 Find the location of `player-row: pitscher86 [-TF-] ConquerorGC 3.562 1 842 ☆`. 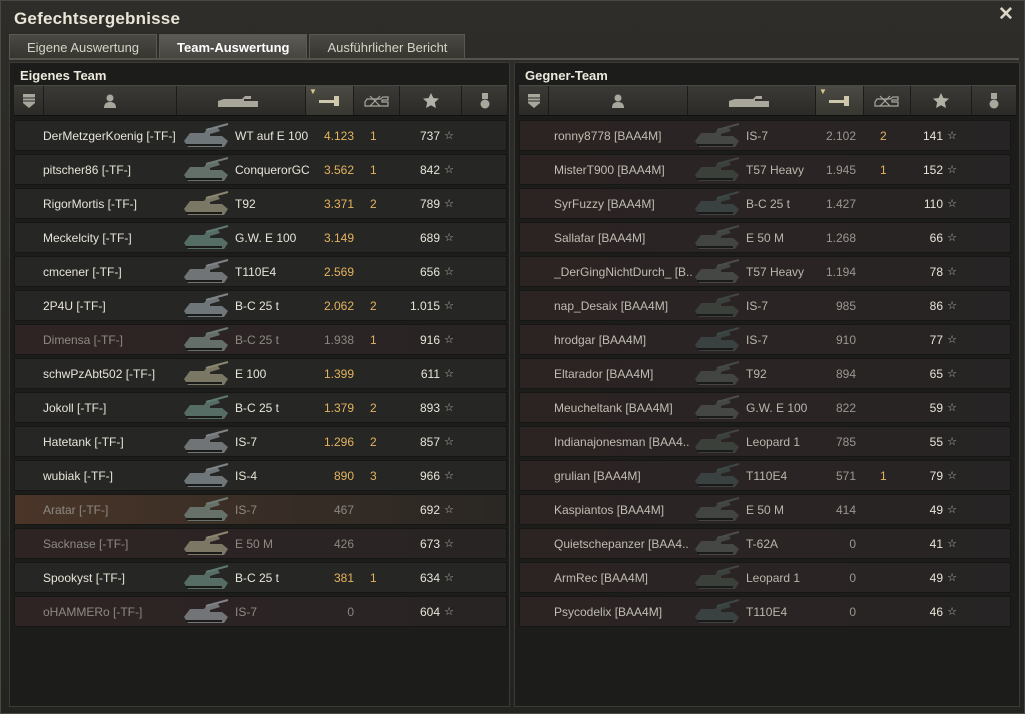

player-row: pitscher86 [-TF-] ConquerorGC 3.562 1 842 ☆ is located at coordinates (260, 169).